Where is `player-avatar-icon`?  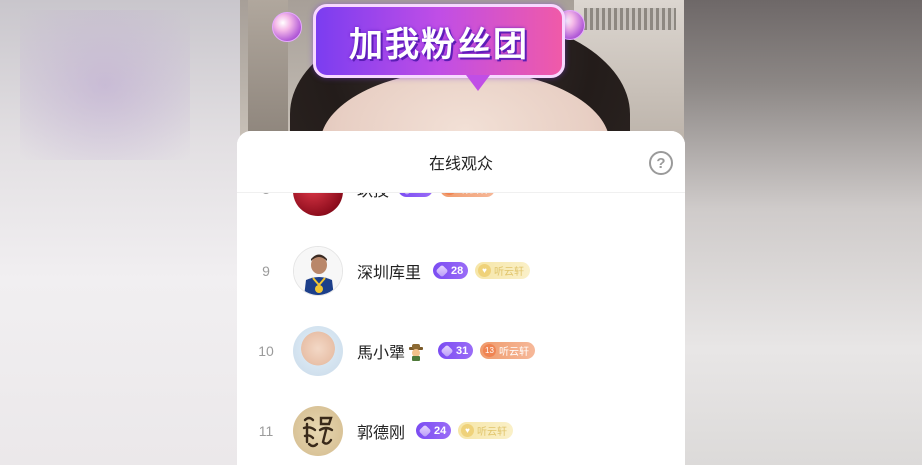
player-avatar-icon is located at coordinates (318, 271).